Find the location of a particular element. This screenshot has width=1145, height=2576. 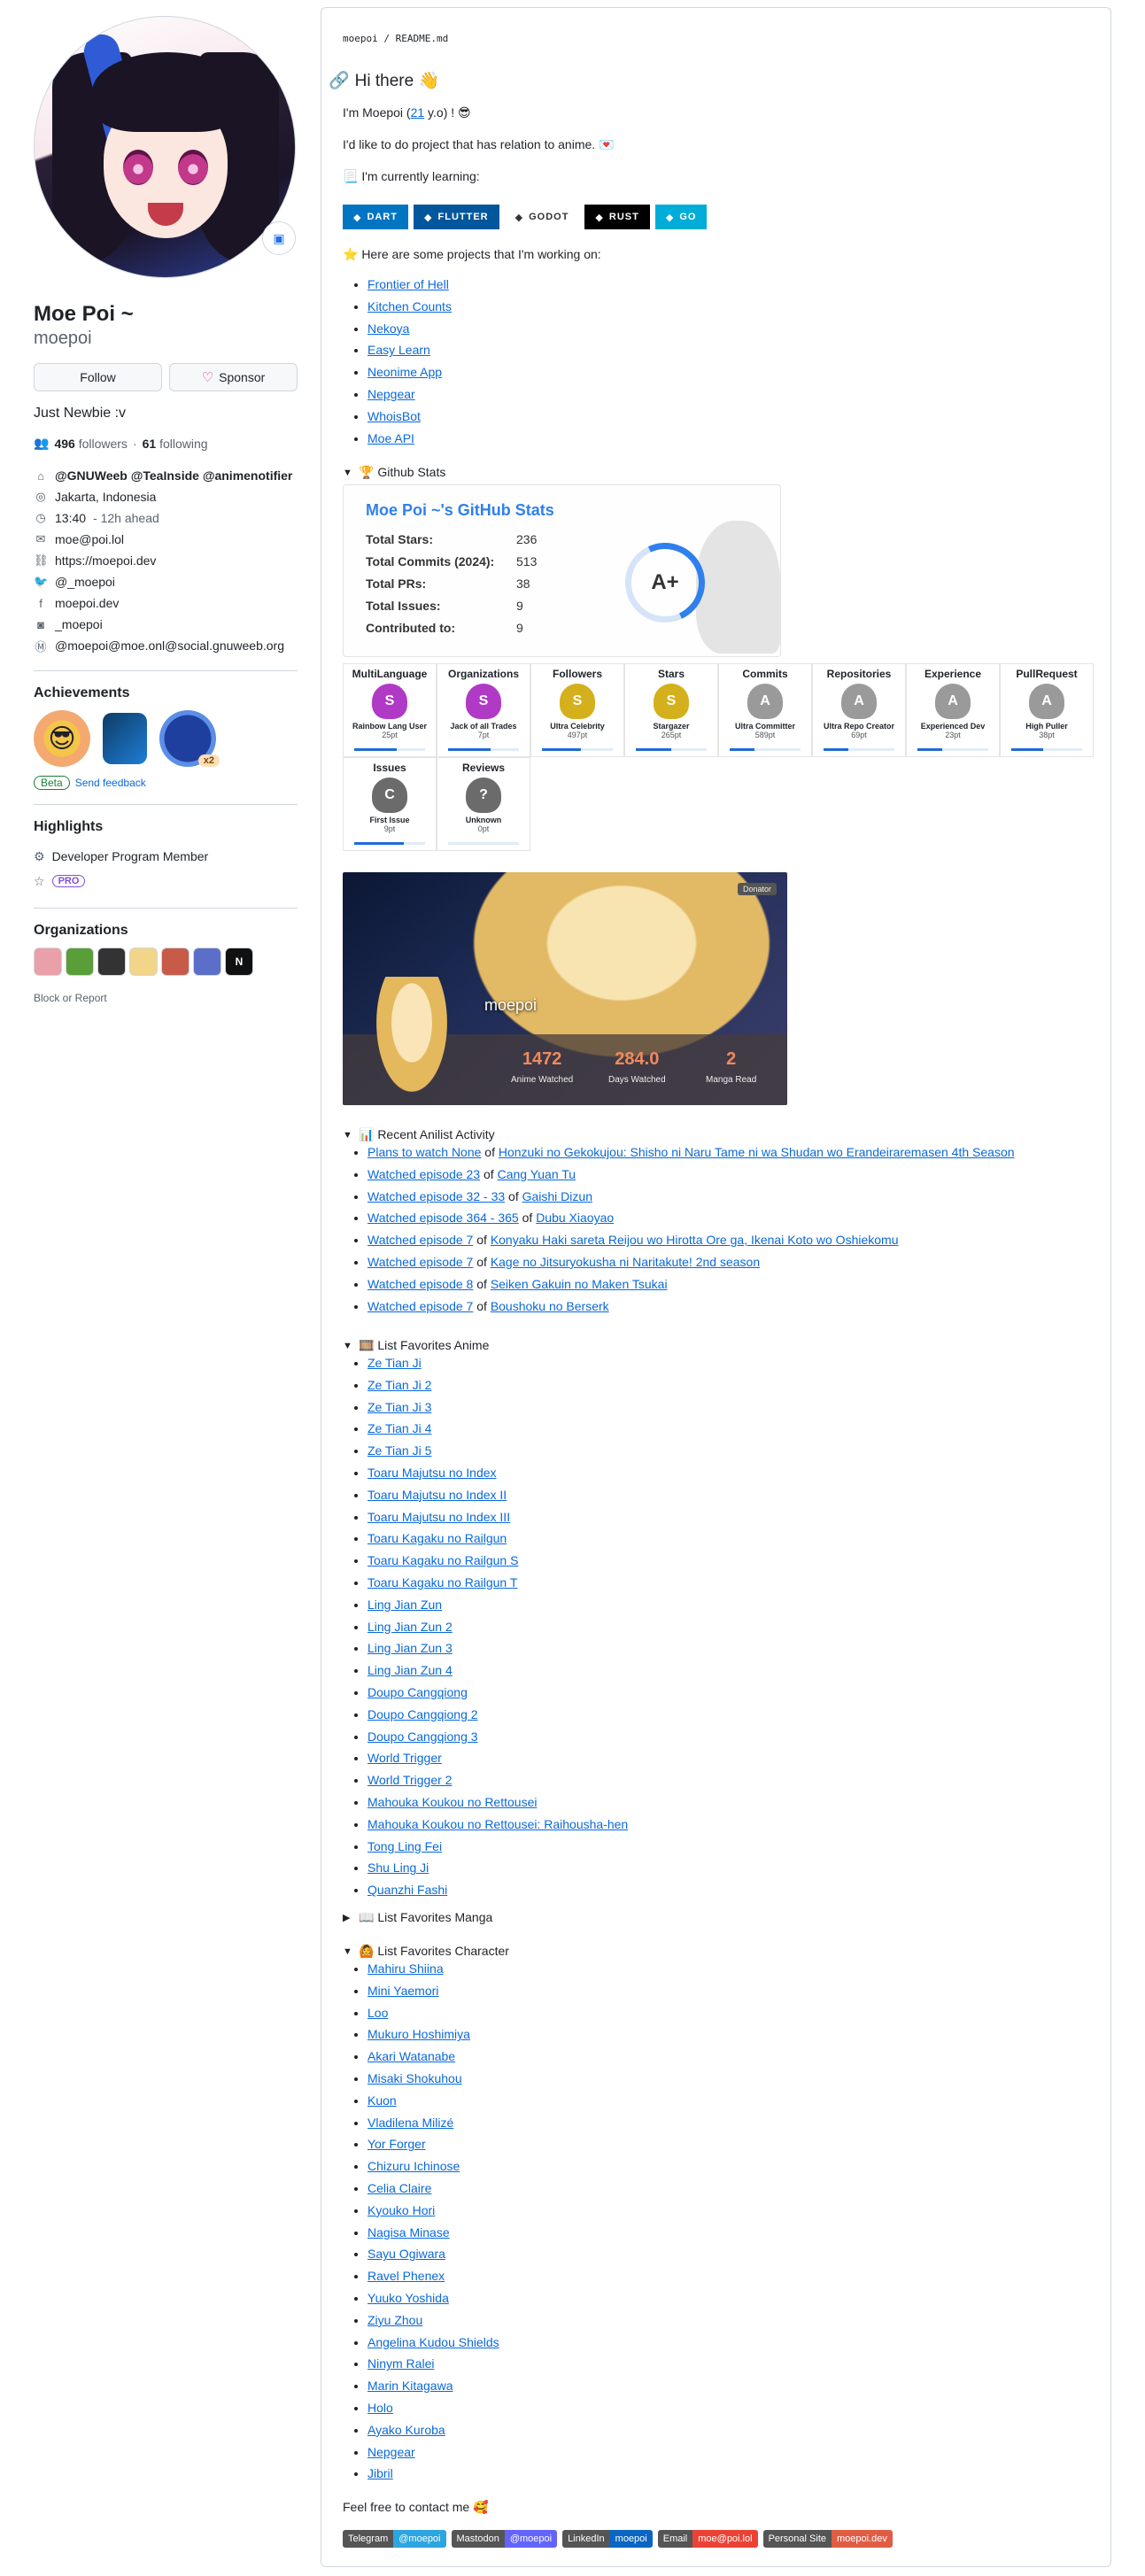

follow-button: Follow is located at coordinates (98, 377).